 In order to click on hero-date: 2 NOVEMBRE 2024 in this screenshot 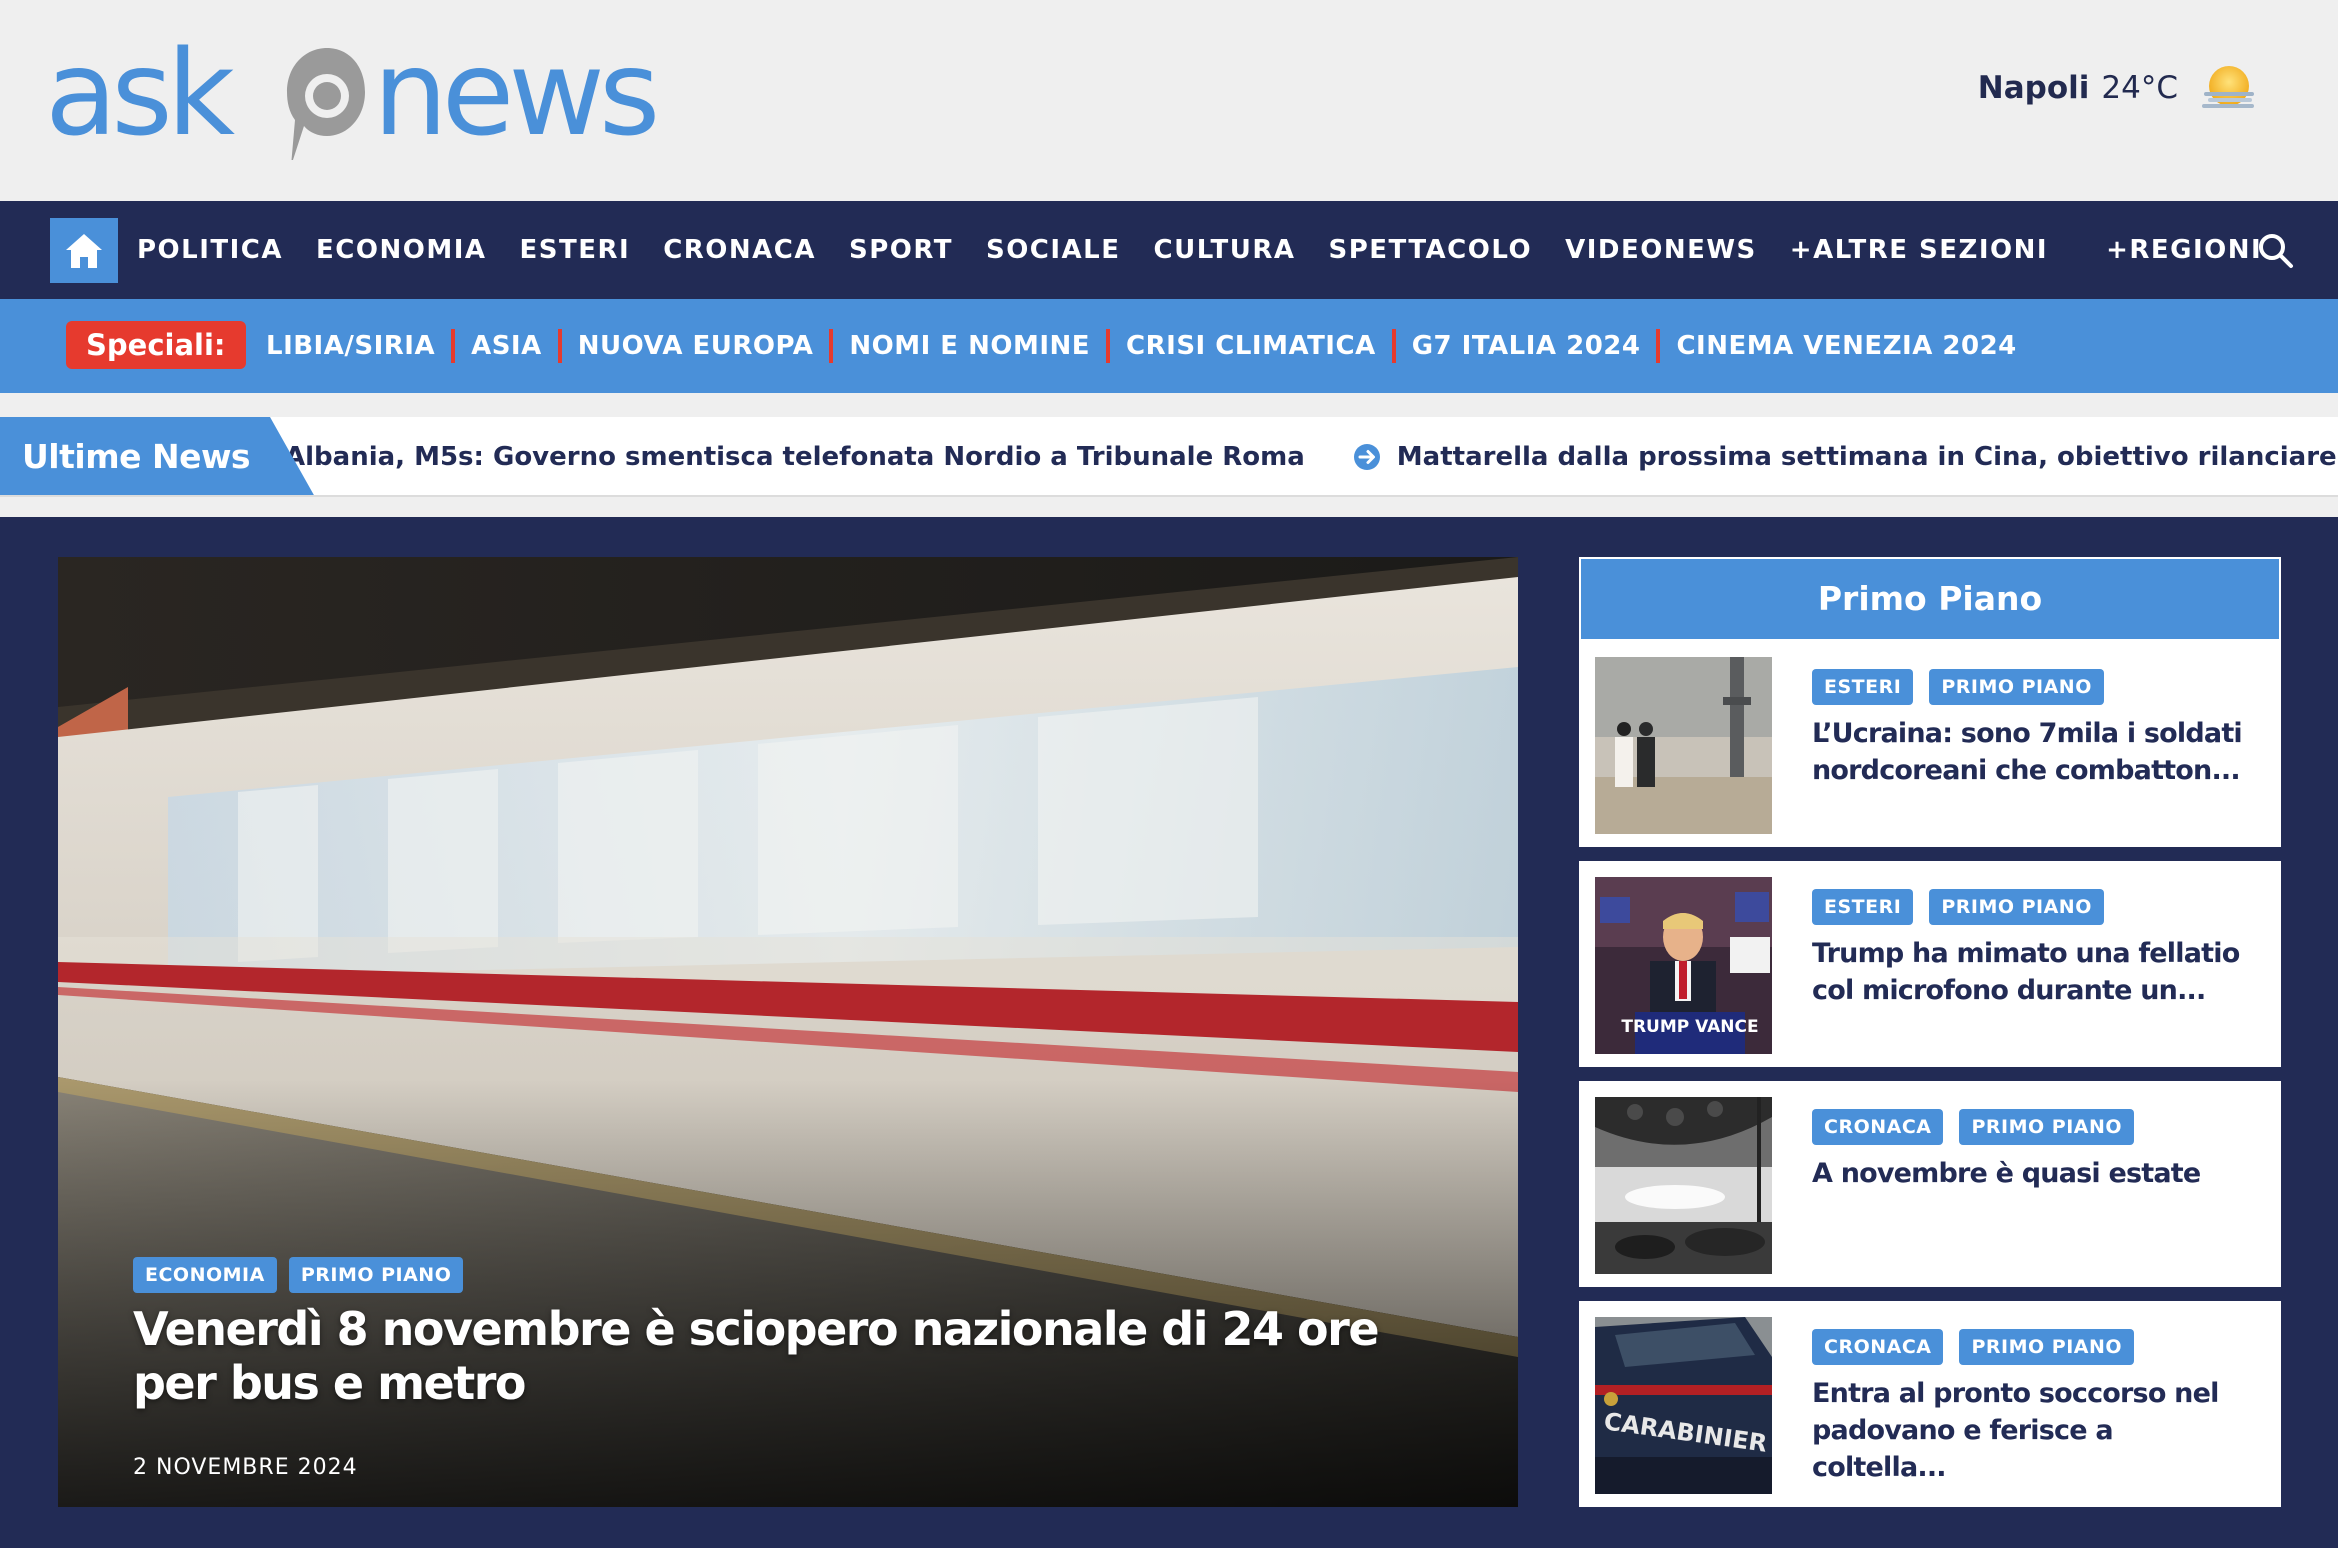, I will do `click(245, 1467)`.